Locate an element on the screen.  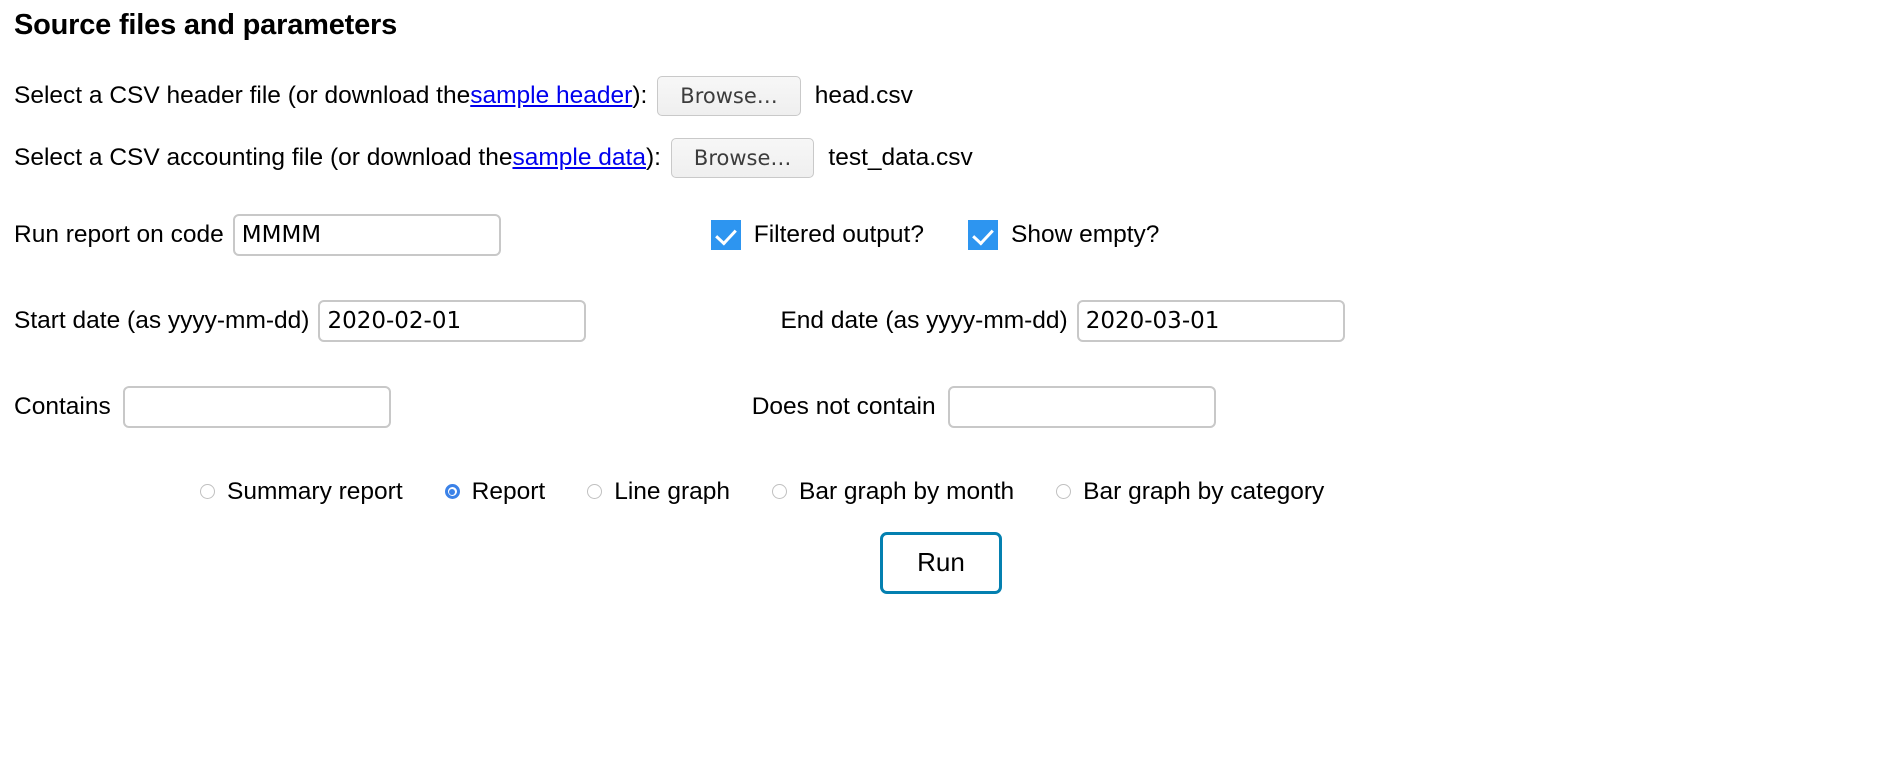
radio-bar-graph-by-month-label: Bar graph by month is located at coordinates (906, 491).